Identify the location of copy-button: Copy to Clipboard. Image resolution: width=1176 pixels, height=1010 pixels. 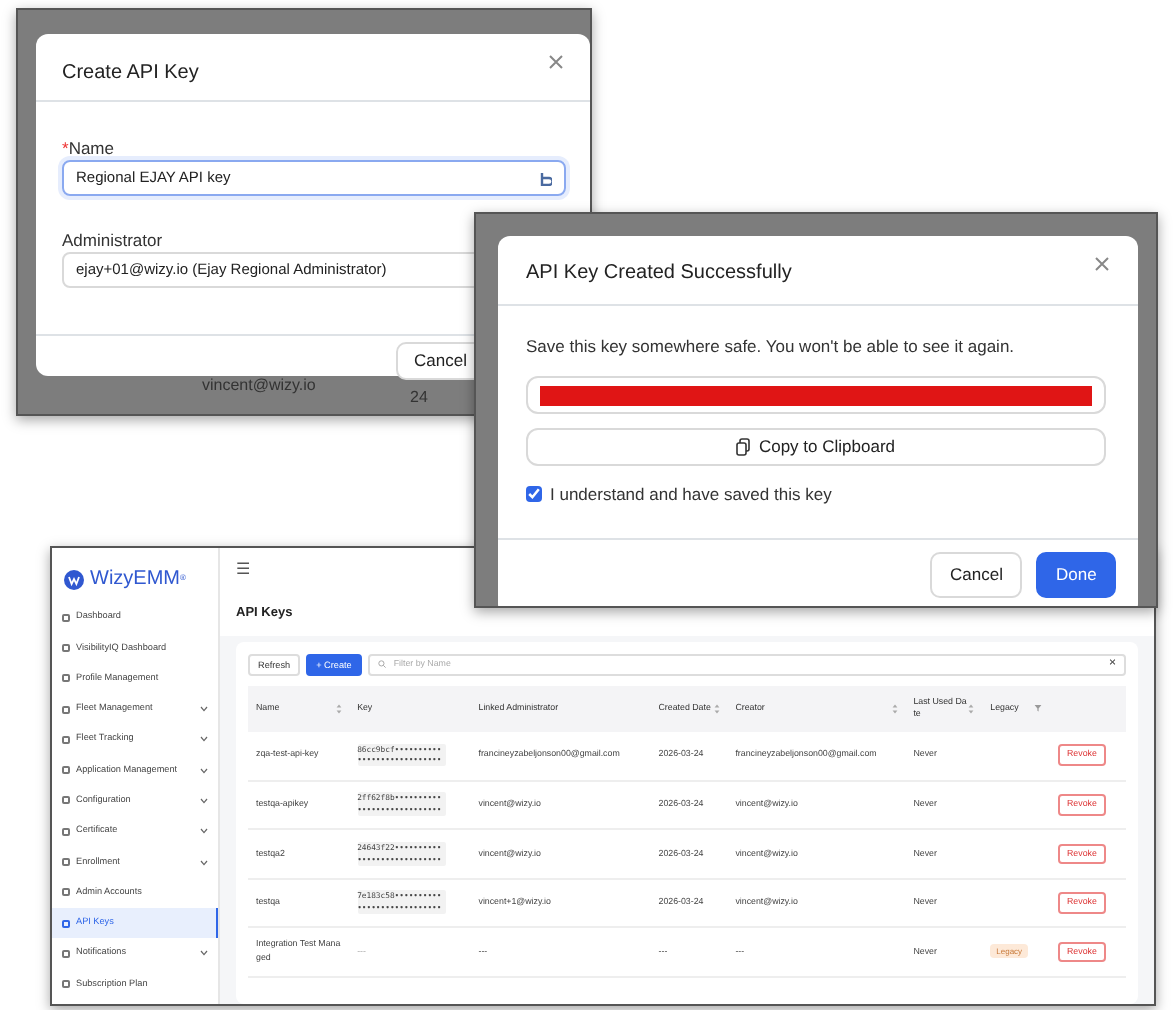
(816, 447).